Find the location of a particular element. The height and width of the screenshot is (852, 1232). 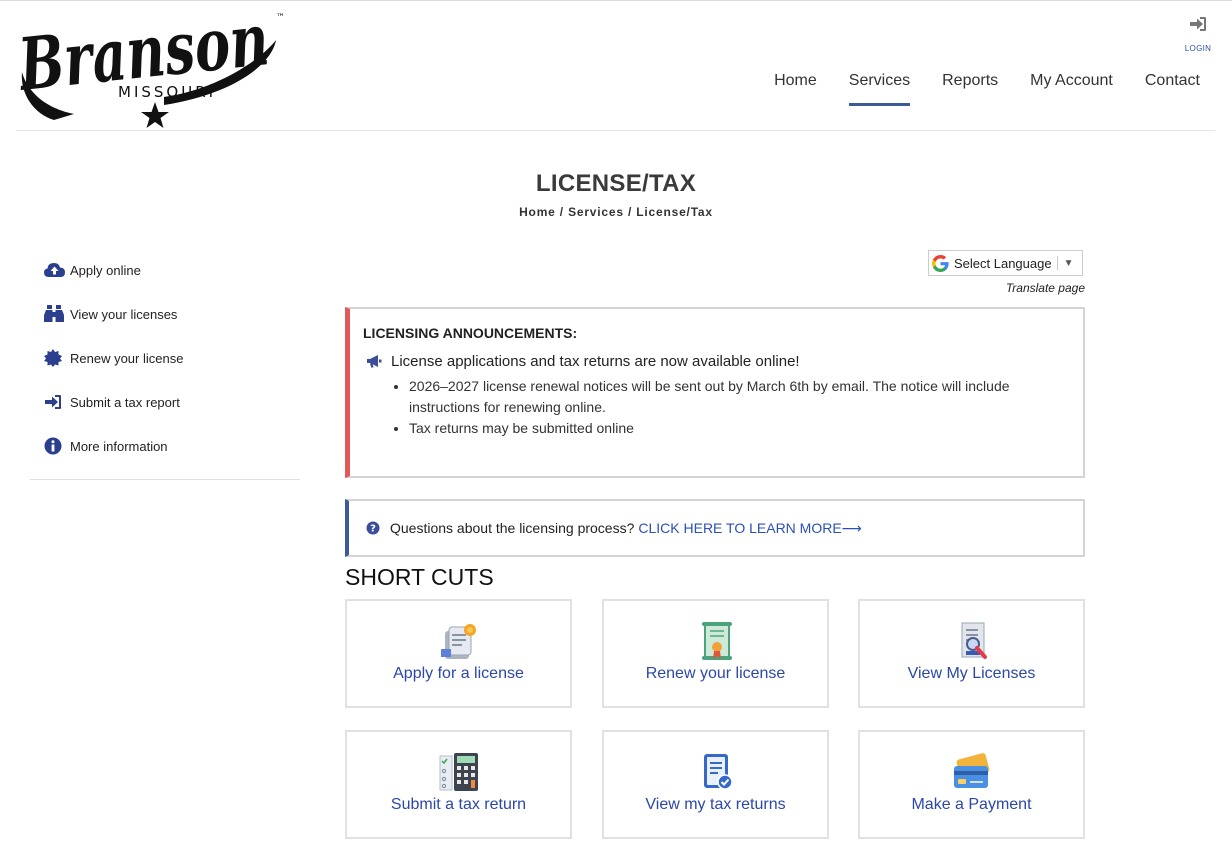

sidebar-item-more-information: More information is located at coordinates (113, 446).